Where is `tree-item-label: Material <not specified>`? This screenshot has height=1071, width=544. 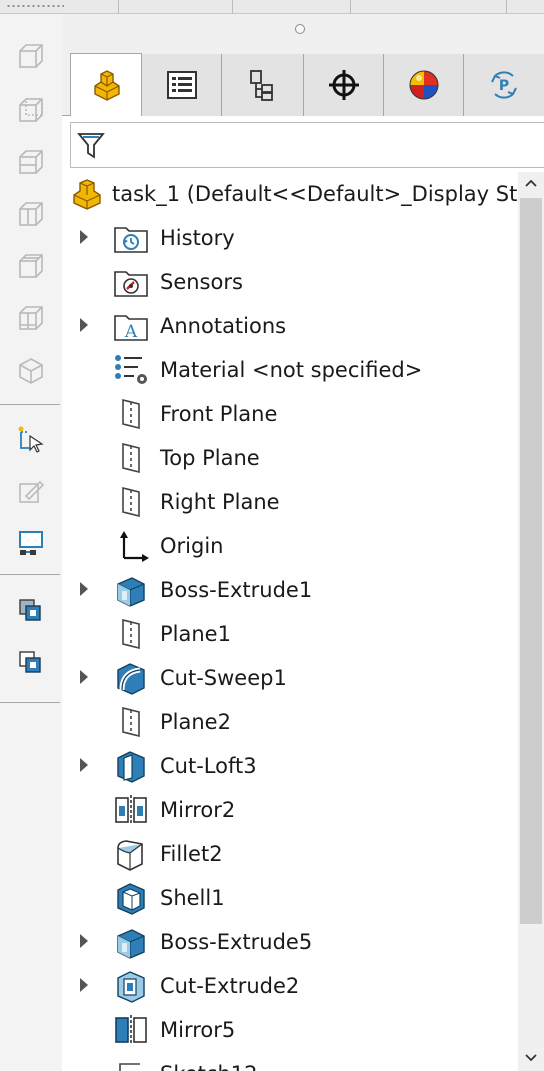
tree-item-label: Material <not specified> is located at coordinates (291, 370).